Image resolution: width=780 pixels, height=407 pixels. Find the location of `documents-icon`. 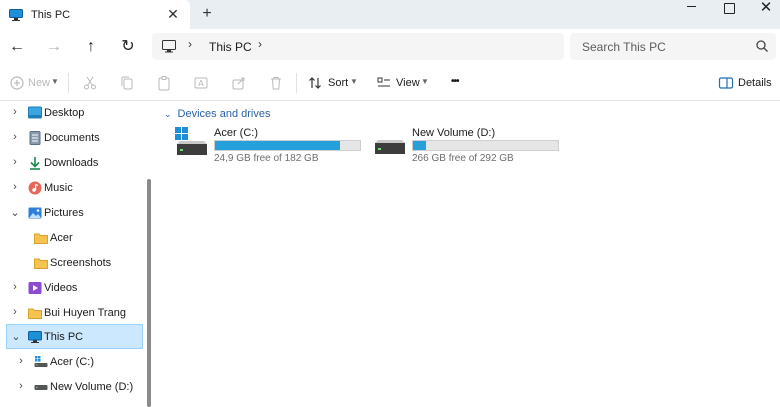

documents-icon is located at coordinates (35, 138).